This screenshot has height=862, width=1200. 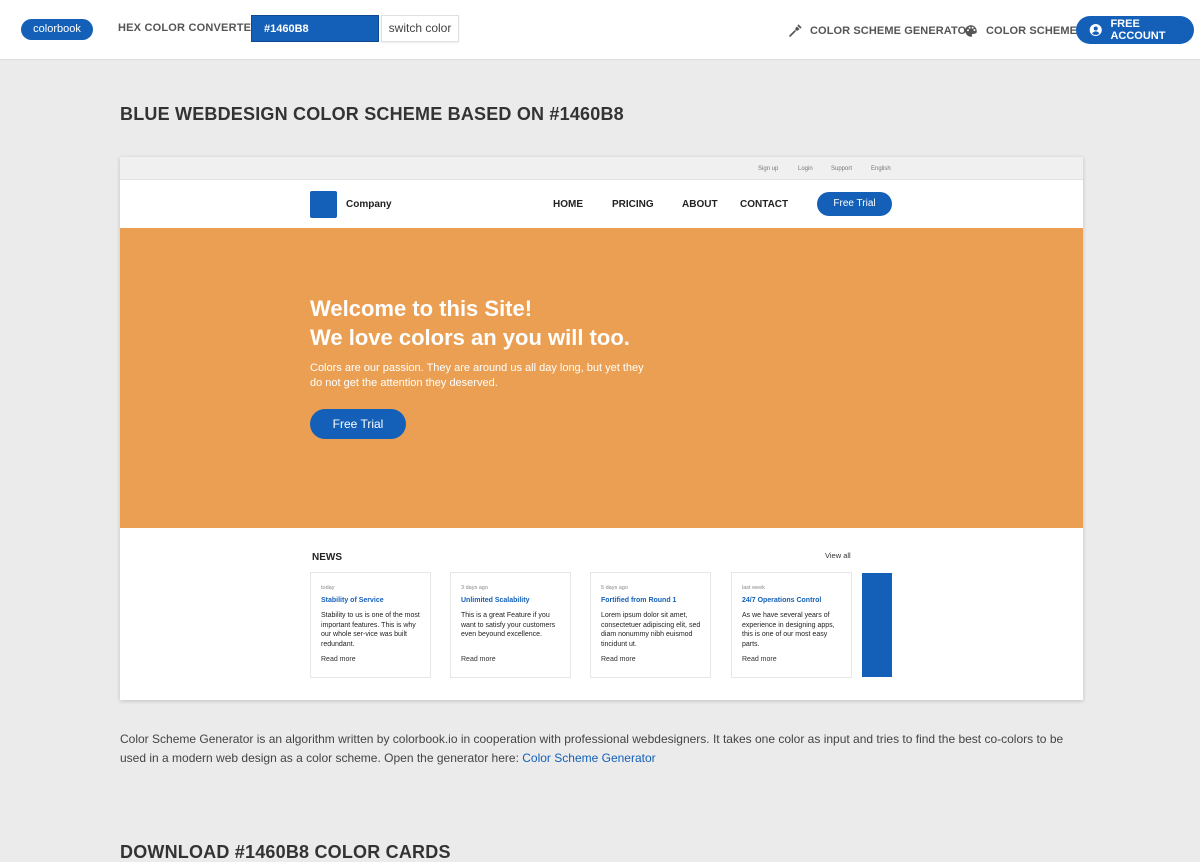 I want to click on nav-home: HOME, so click(x=568, y=204).